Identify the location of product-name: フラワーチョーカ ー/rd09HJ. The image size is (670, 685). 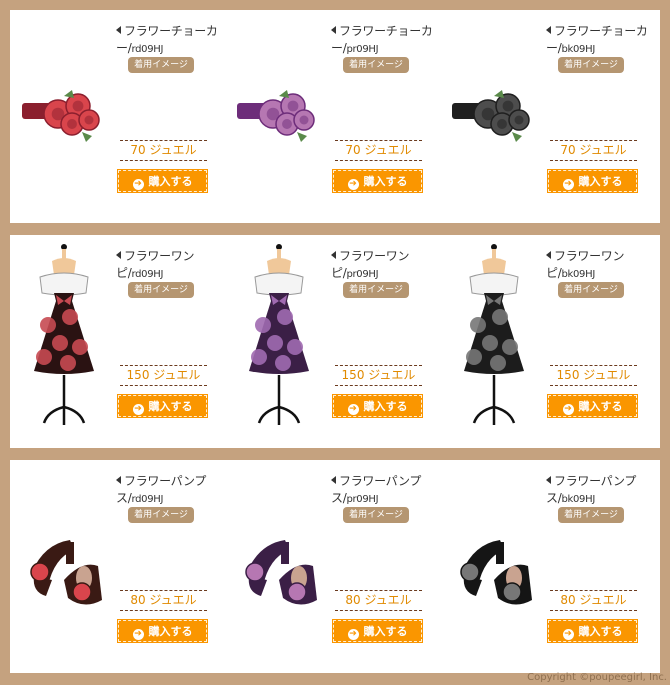
(172, 40).